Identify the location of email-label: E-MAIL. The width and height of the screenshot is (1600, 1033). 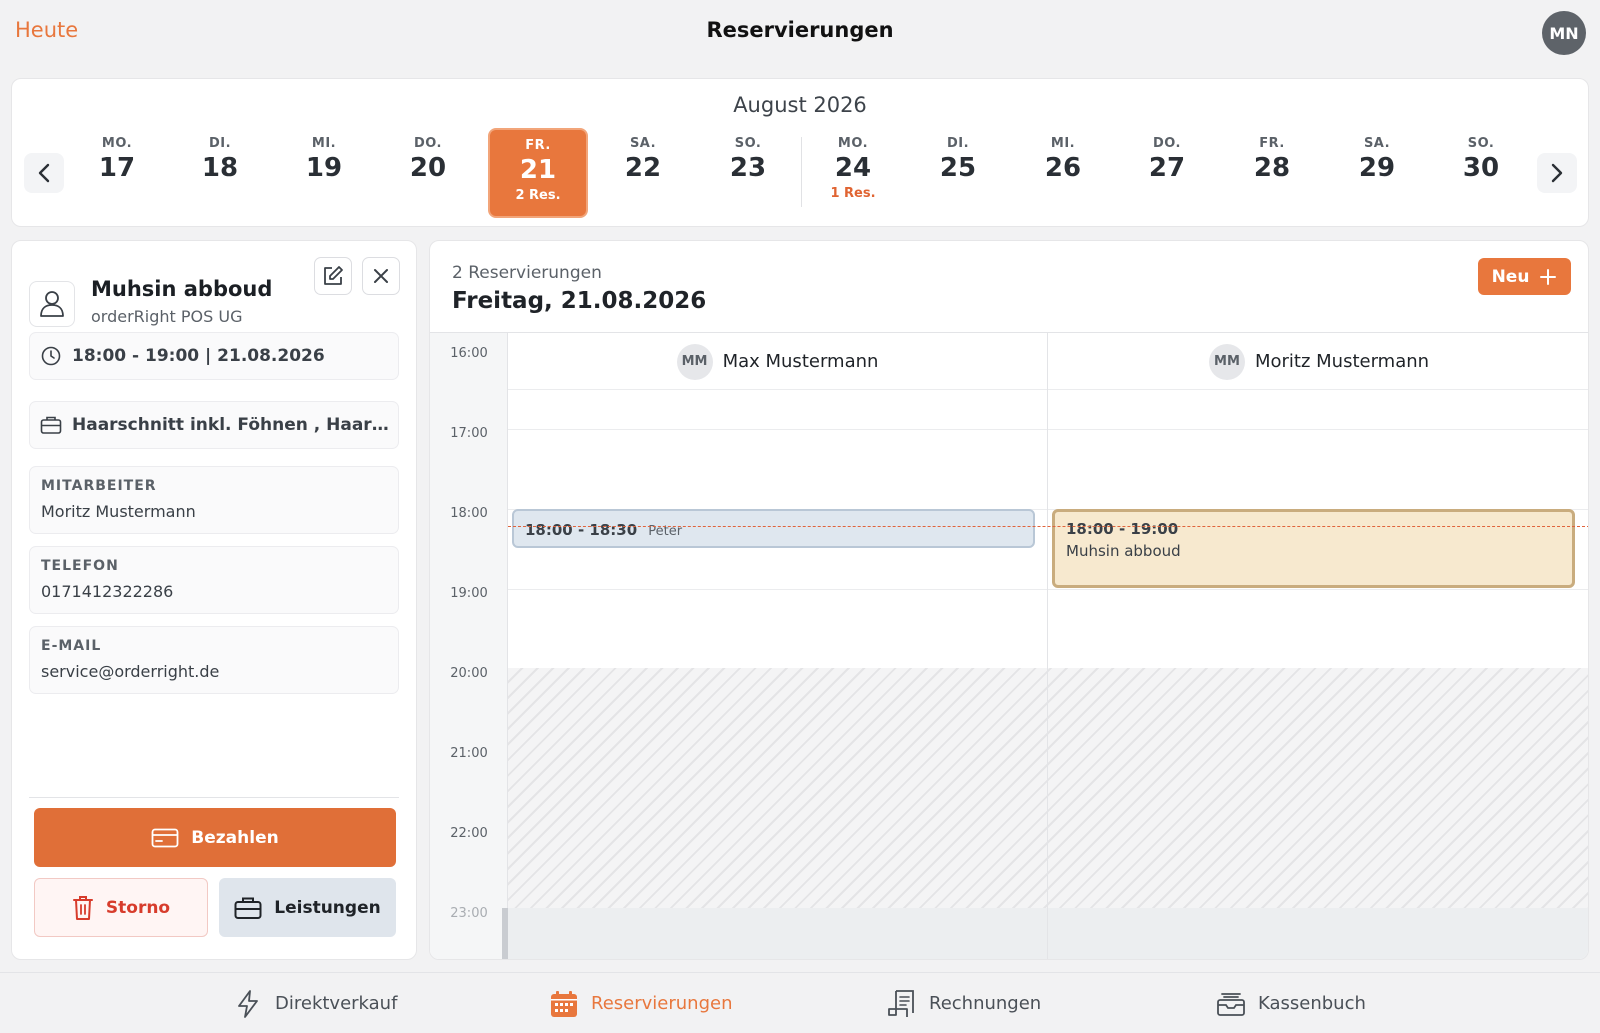
(71, 646).